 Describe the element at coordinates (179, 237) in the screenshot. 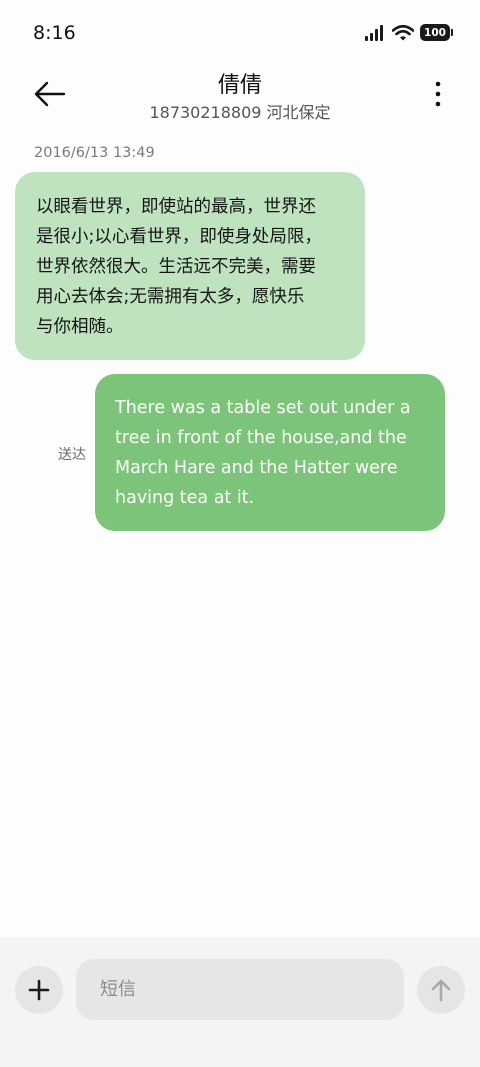

I see `message-line: 是很小;以心看世界，即使身处局限，` at that location.